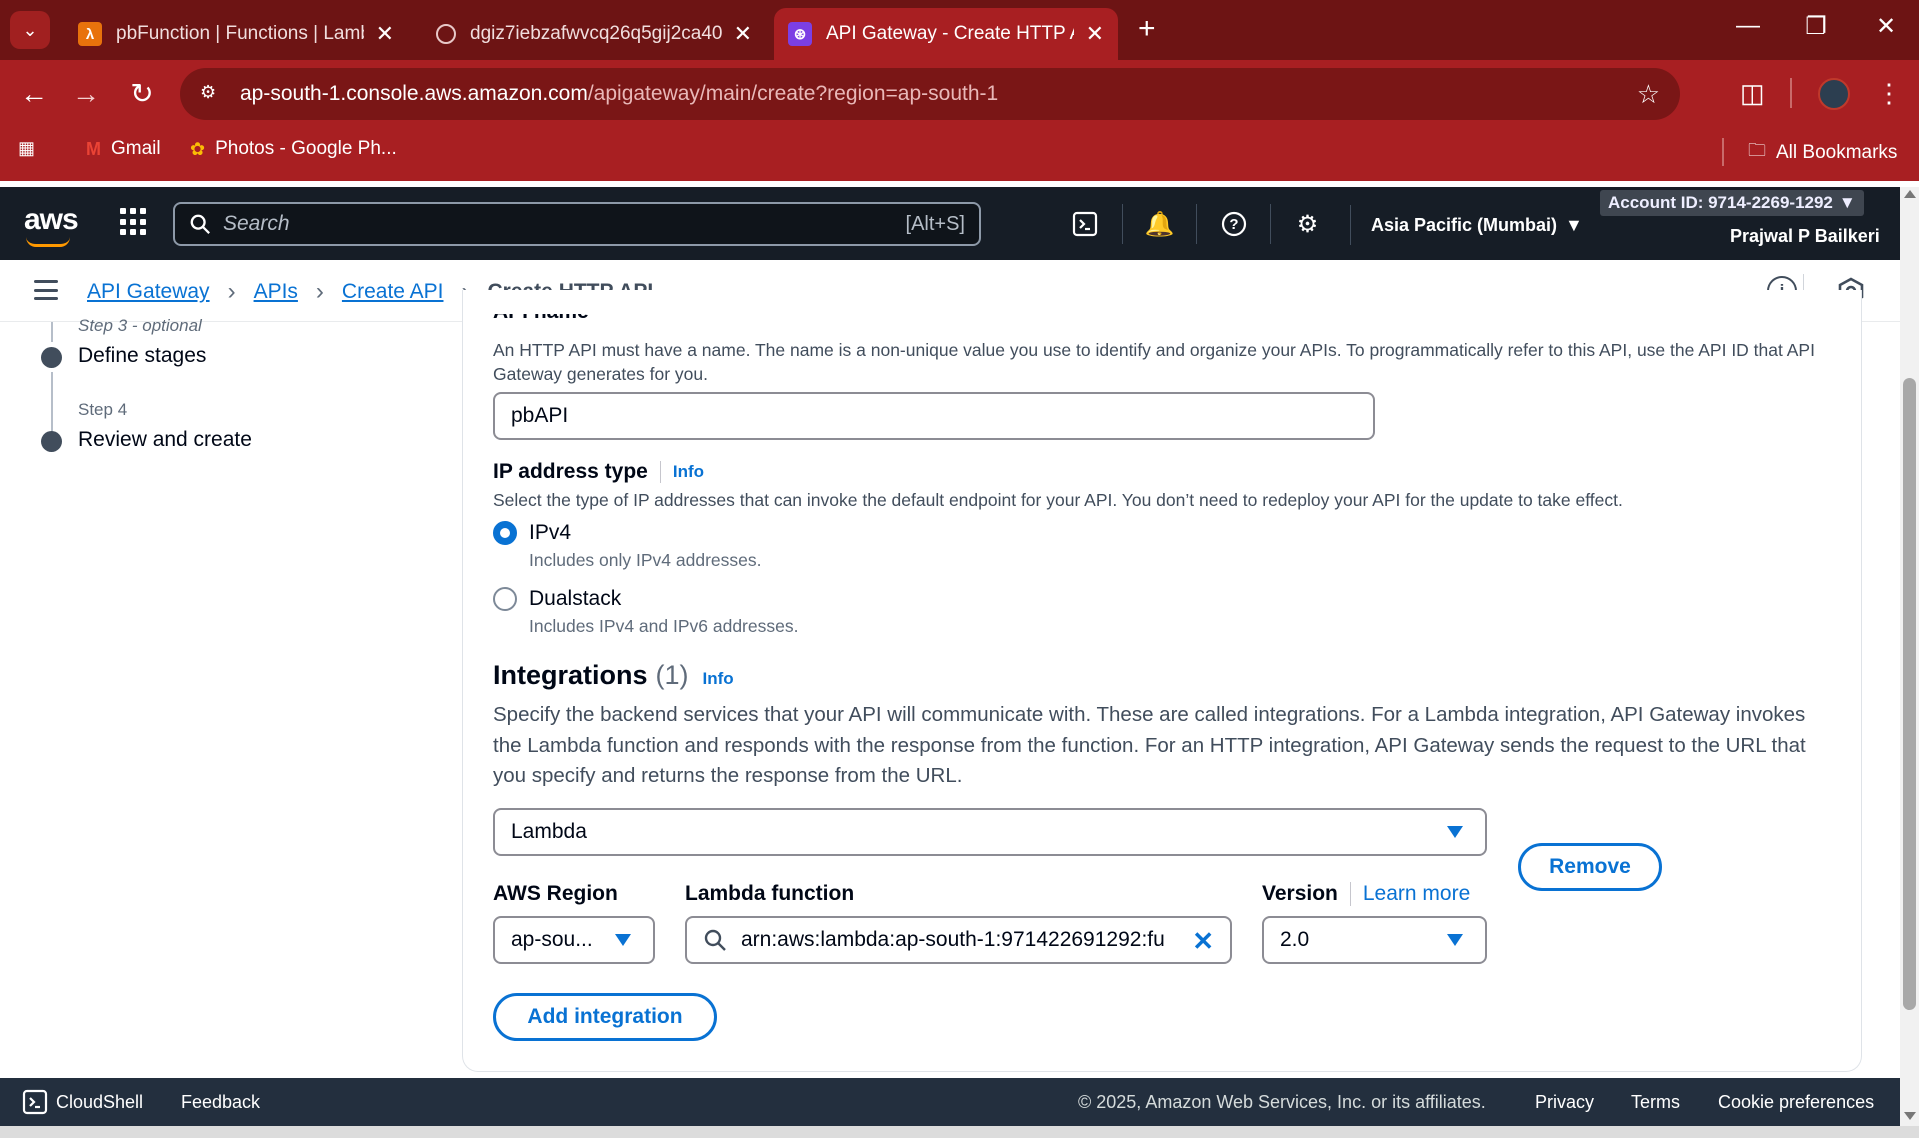 This screenshot has height=1138, width=1919. Describe the element at coordinates (1837, 152) in the screenshot. I see `all-bookmarks-label: All Bookmarks` at that location.